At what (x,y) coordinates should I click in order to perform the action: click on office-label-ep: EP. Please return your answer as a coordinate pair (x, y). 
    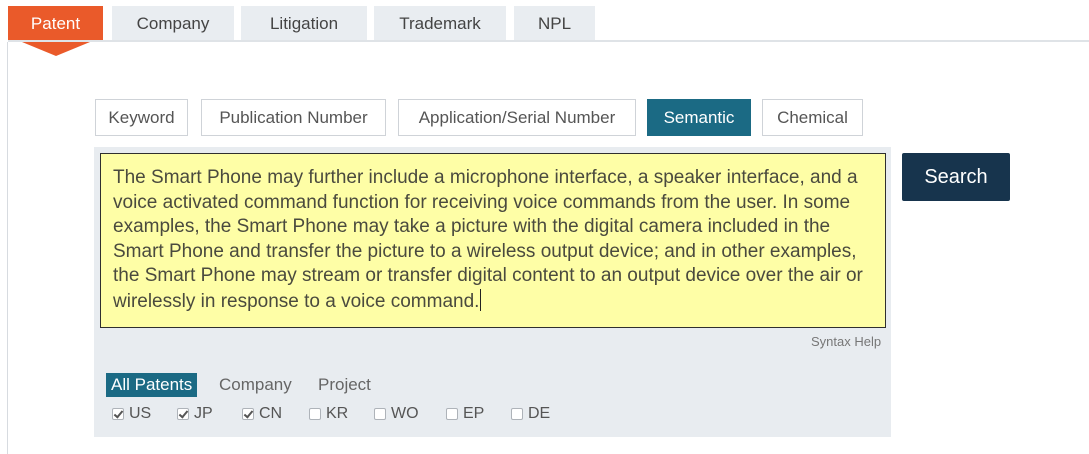
    Looking at the image, I should click on (474, 413).